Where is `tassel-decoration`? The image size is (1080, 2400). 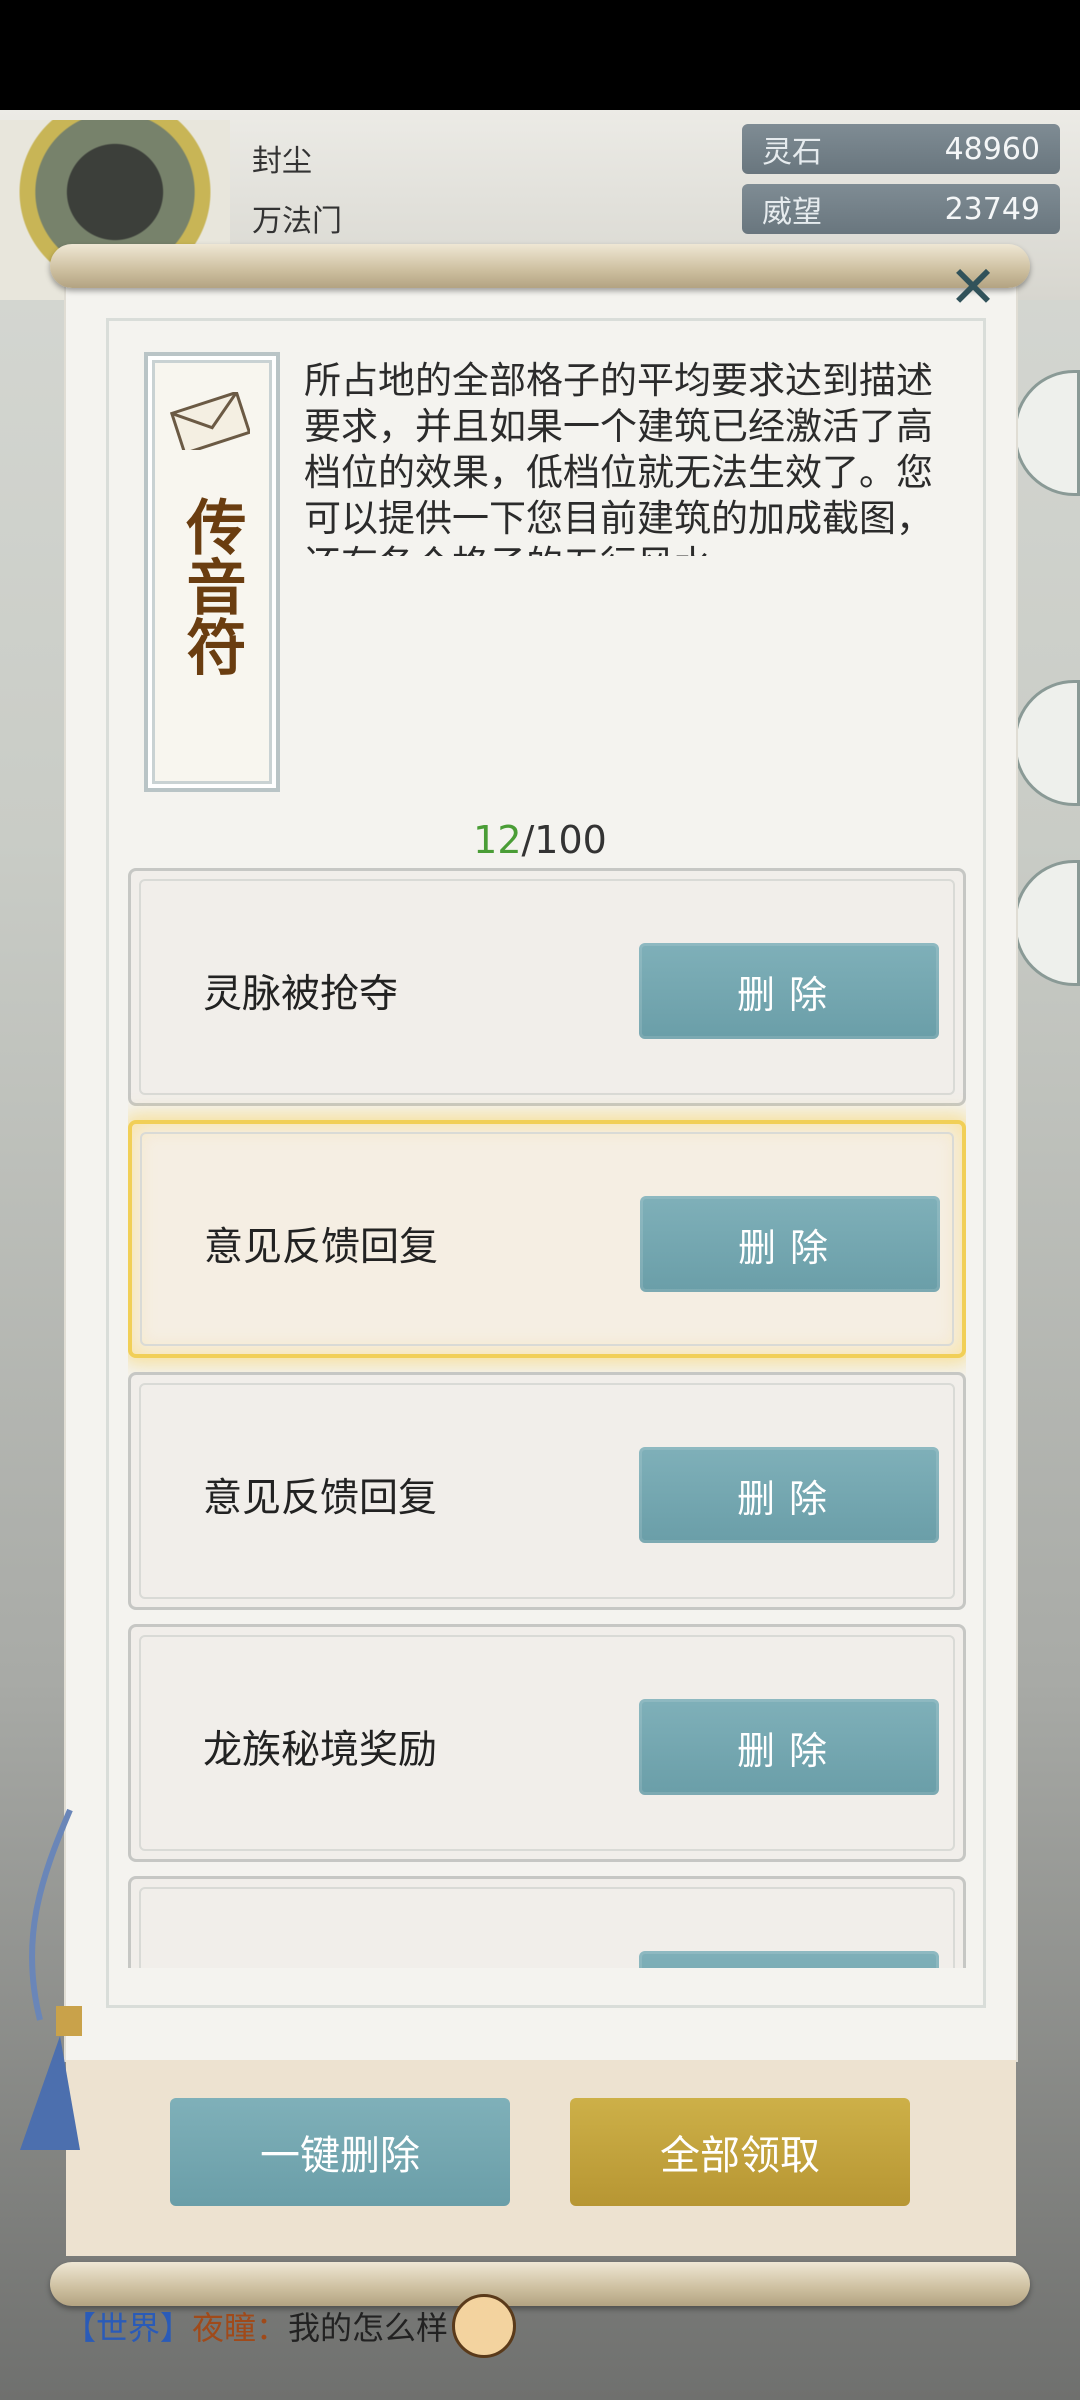 tassel-decoration is located at coordinates (51, 1979).